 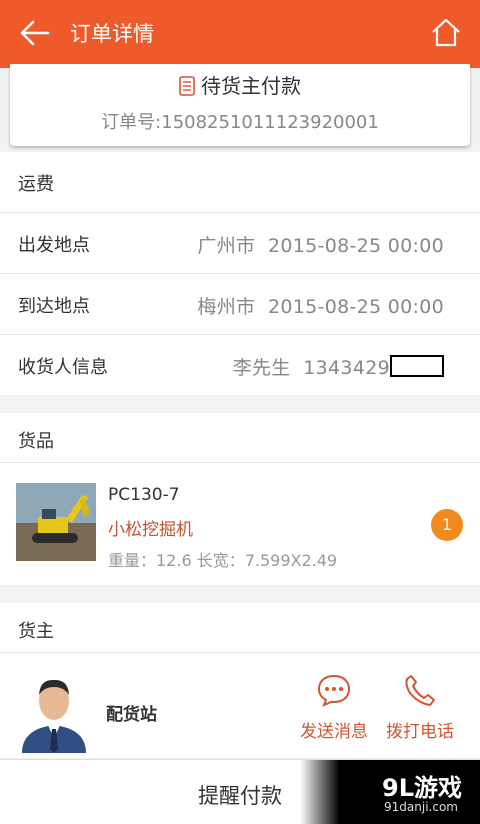 I want to click on order-status: 待货主付款, so click(x=240, y=84).